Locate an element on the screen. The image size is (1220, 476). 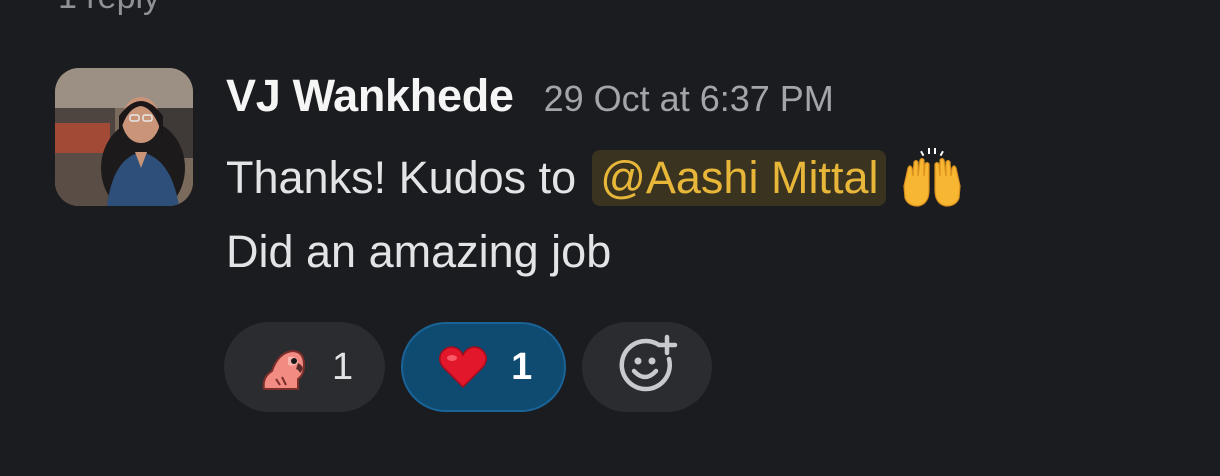
message-timestamp: 29 Oct at 6:37 PM is located at coordinates (689, 99).